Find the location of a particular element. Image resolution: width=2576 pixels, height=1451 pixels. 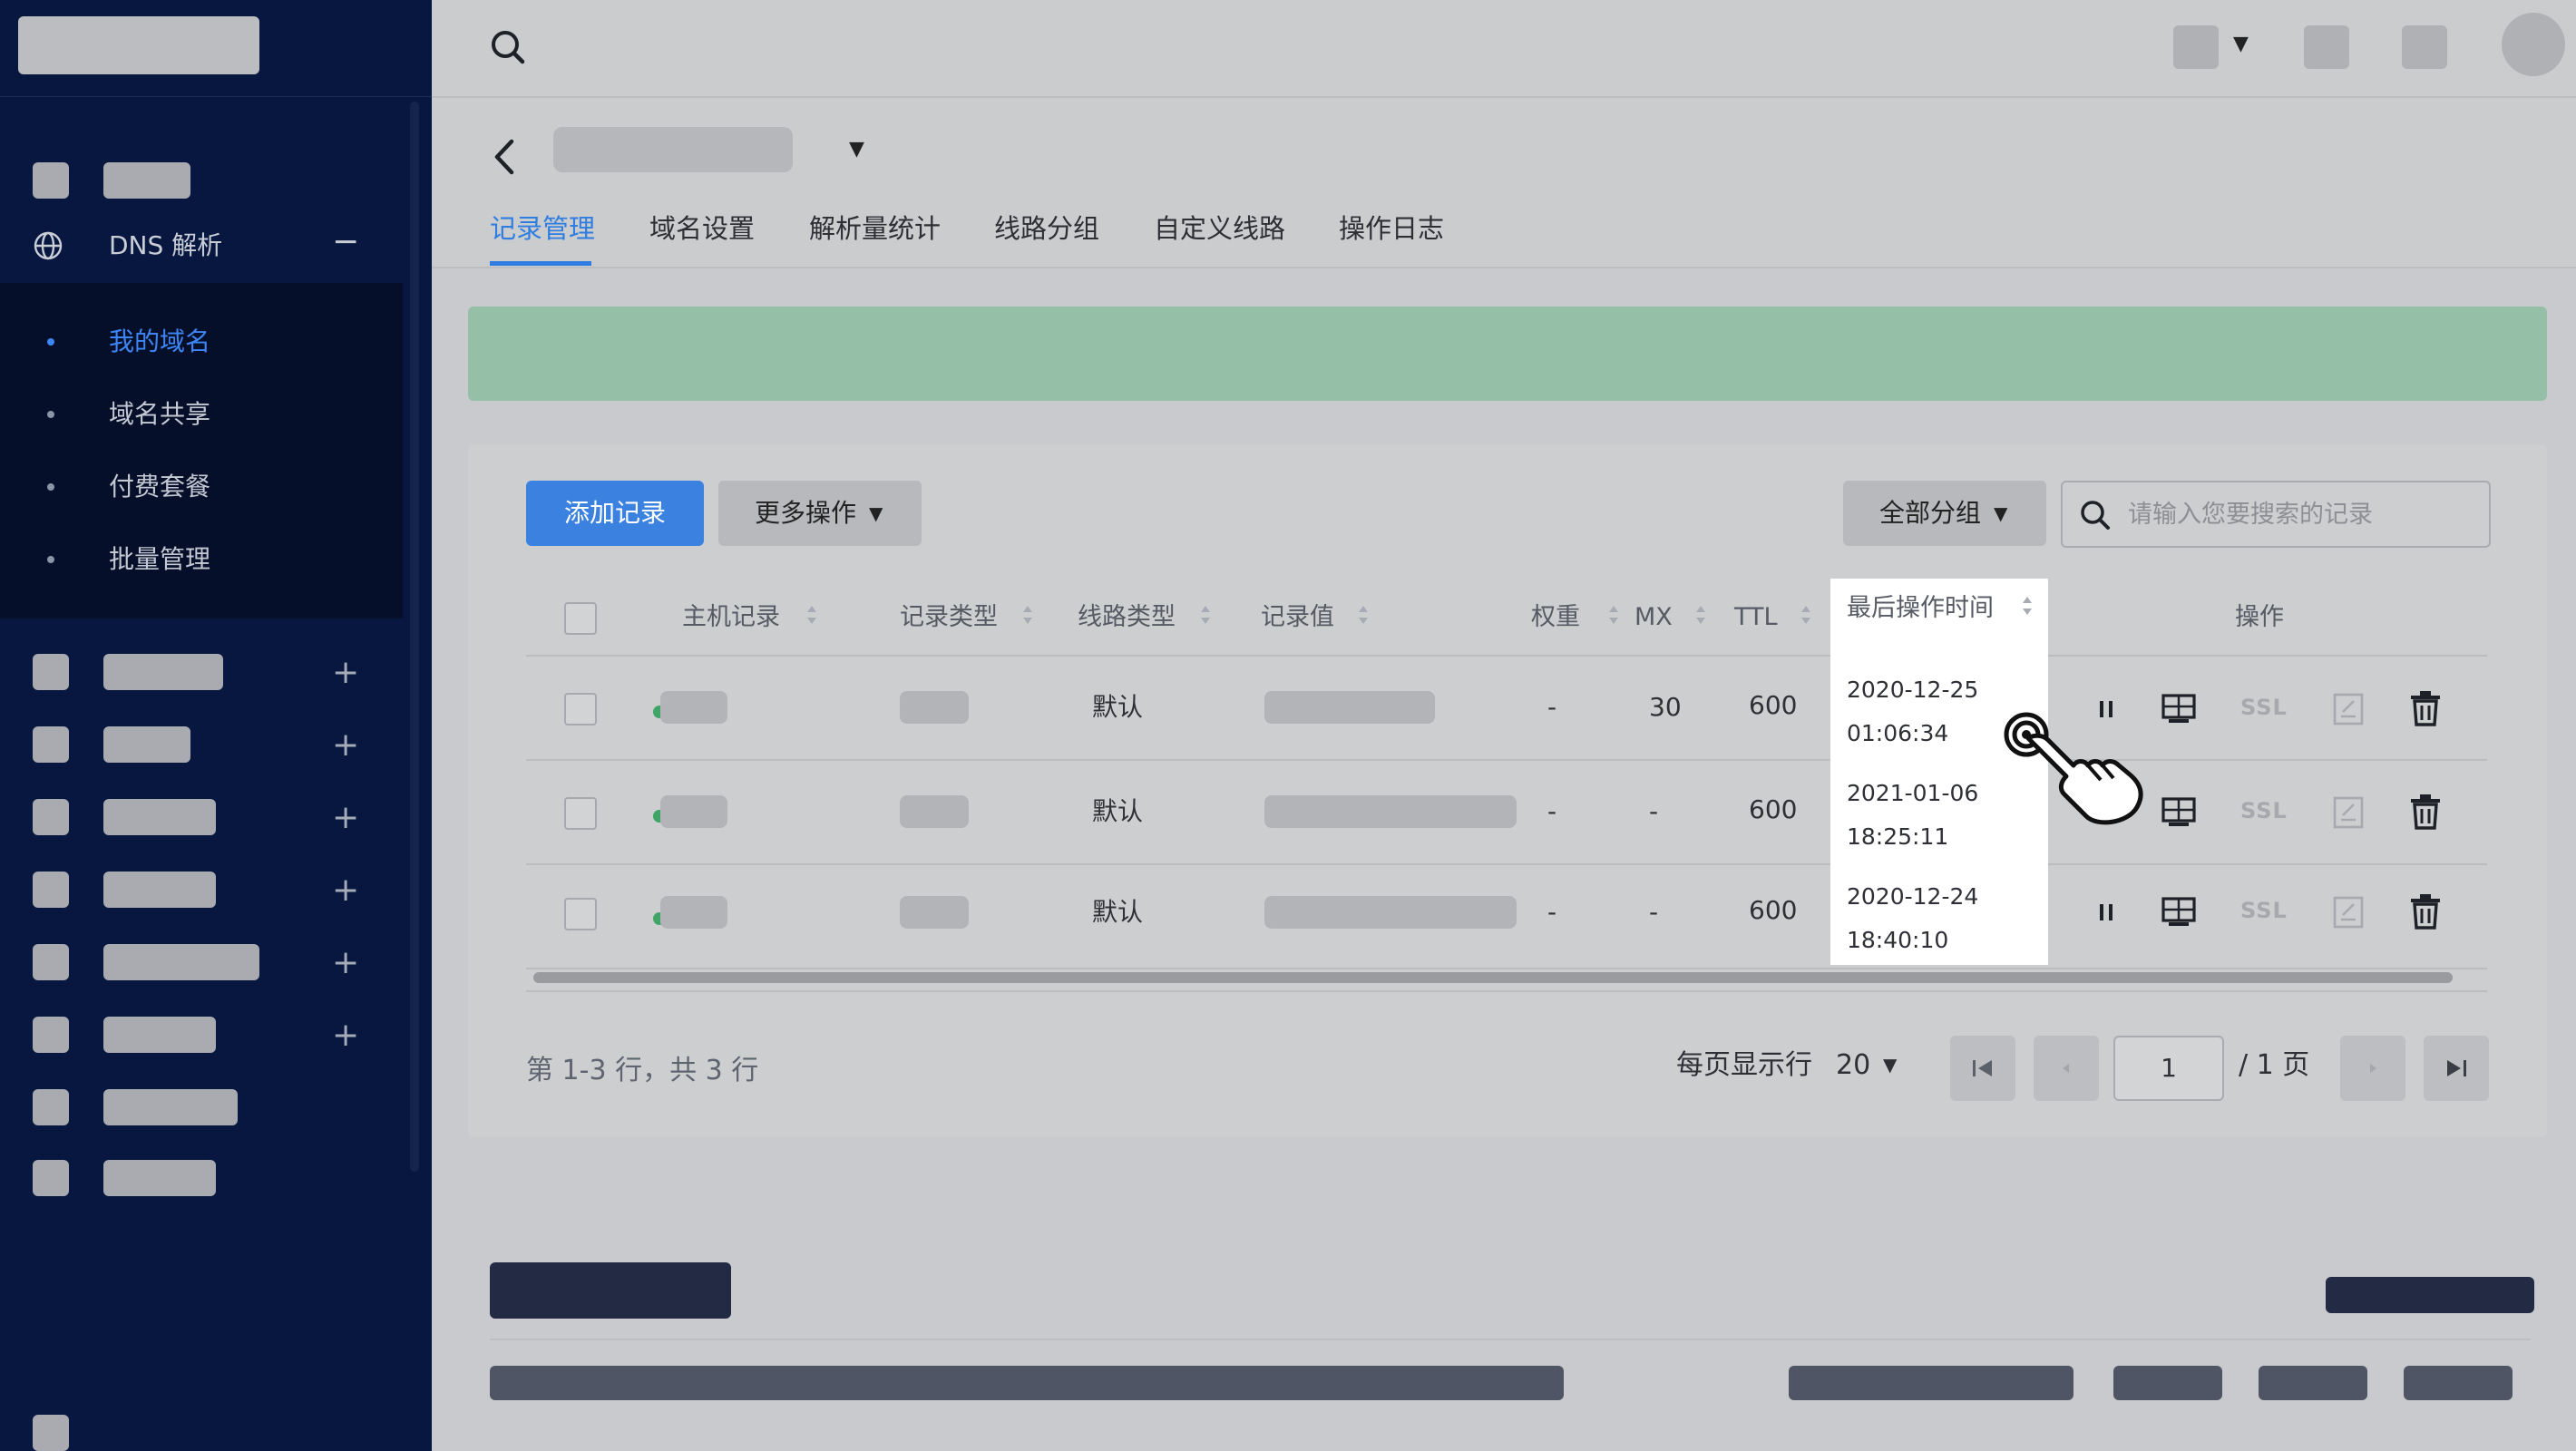

avatar is located at coordinates (2533, 44).